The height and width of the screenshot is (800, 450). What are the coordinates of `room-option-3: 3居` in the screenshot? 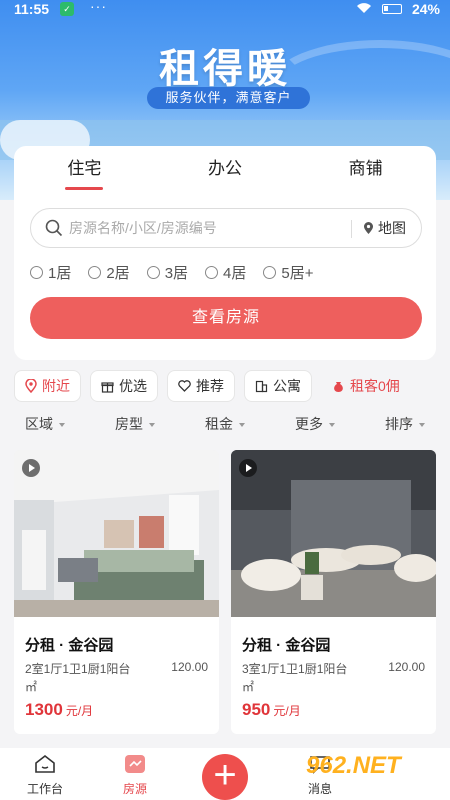 It's located at (167, 272).